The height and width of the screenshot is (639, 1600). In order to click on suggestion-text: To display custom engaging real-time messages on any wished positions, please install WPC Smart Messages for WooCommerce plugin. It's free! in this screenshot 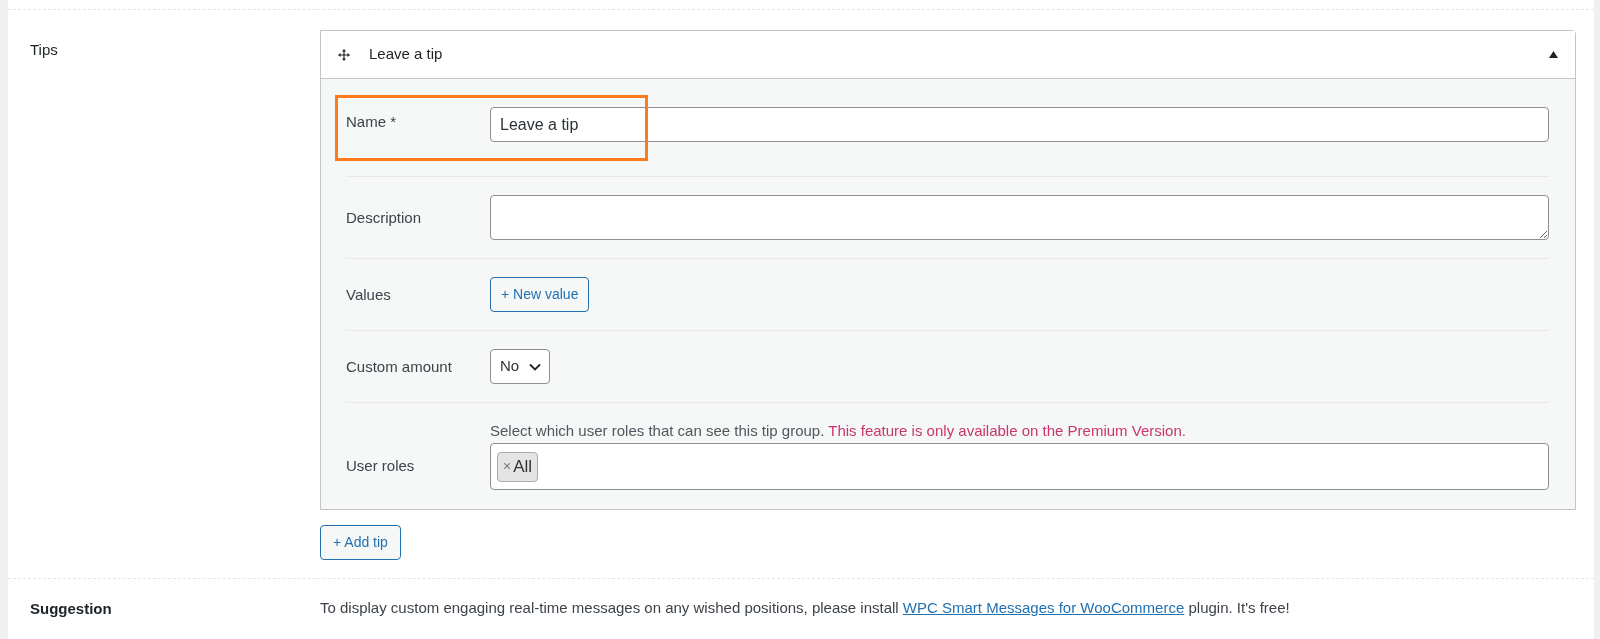, I will do `click(805, 608)`.